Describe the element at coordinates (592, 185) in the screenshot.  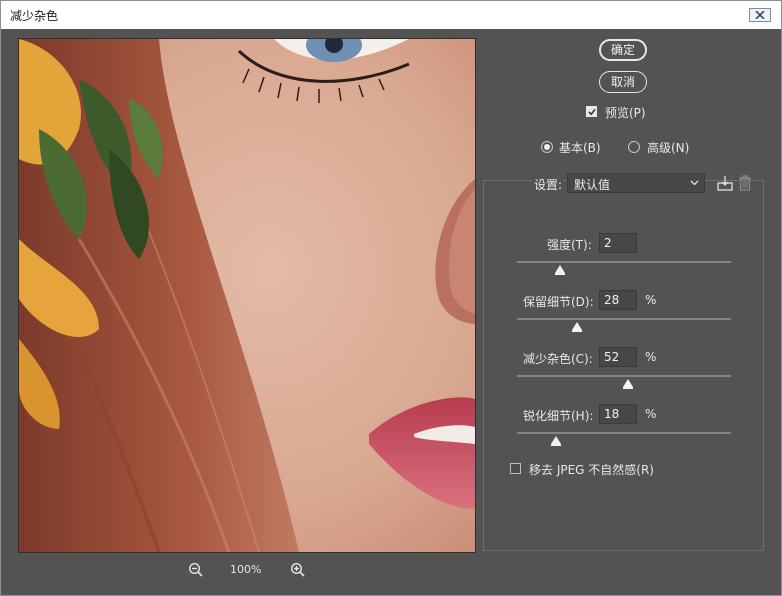
I see `settings-value: 默认值` at that location.